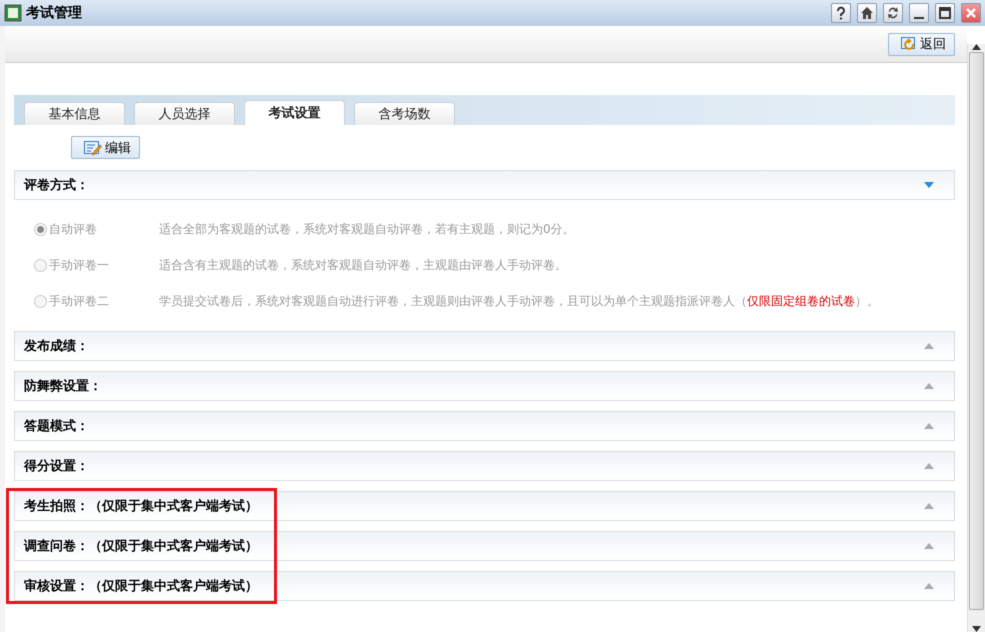 The image size is (985, 632). I want to click on minimize-icon, so click(919, 17).